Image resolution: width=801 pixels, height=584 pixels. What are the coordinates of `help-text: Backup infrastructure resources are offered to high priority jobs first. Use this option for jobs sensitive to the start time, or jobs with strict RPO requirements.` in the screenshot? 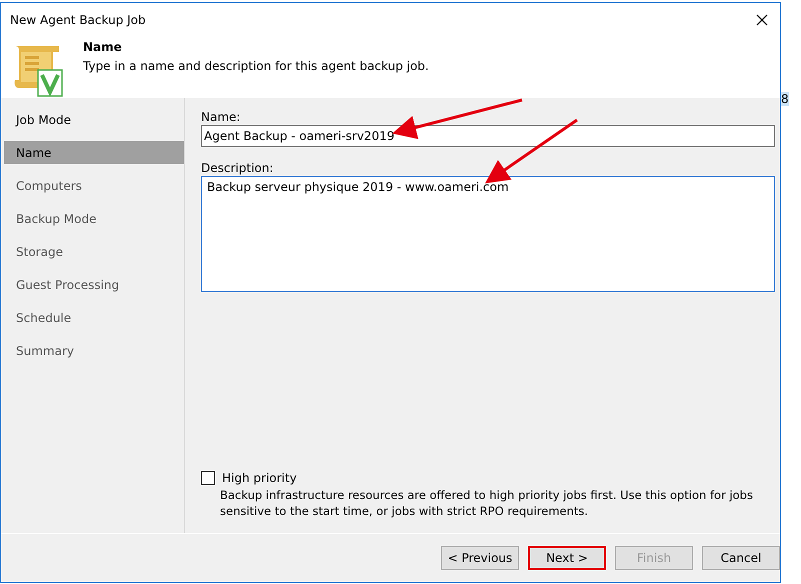 It's located at (487, 503).